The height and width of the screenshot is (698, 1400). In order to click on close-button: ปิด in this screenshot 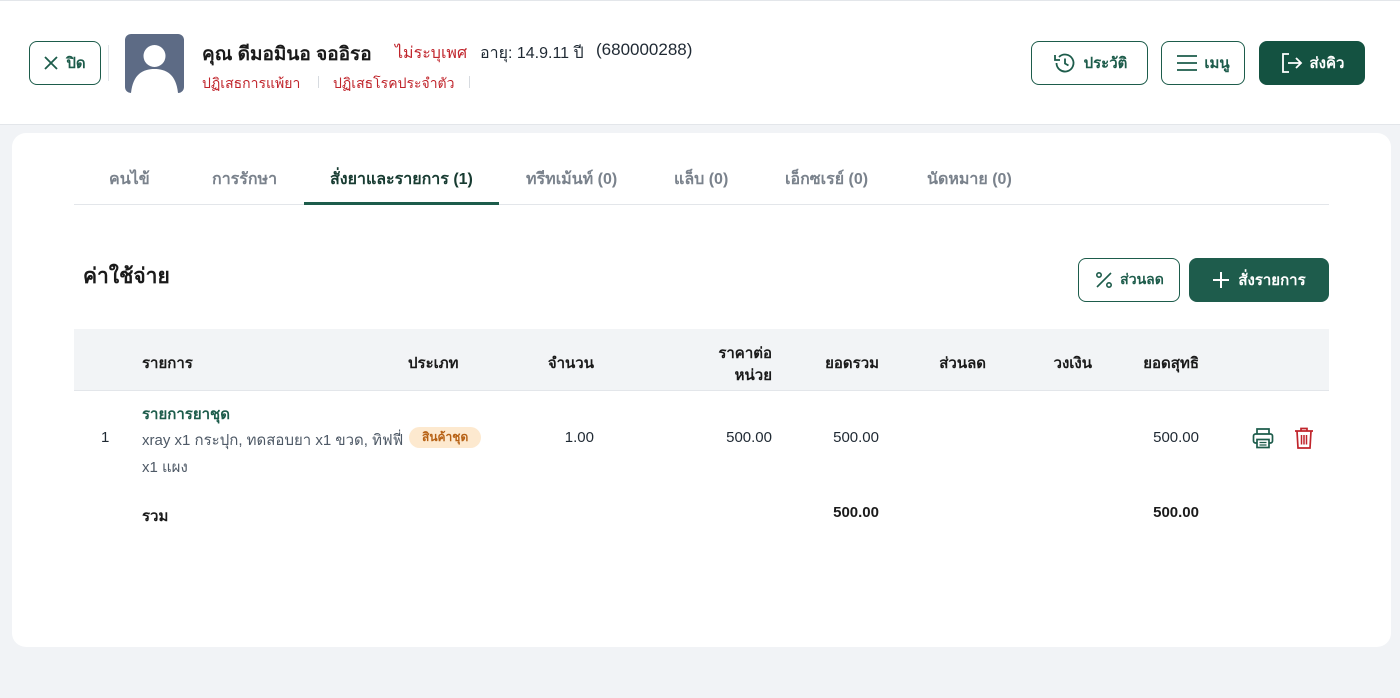, I will do `click(65, 63)`.